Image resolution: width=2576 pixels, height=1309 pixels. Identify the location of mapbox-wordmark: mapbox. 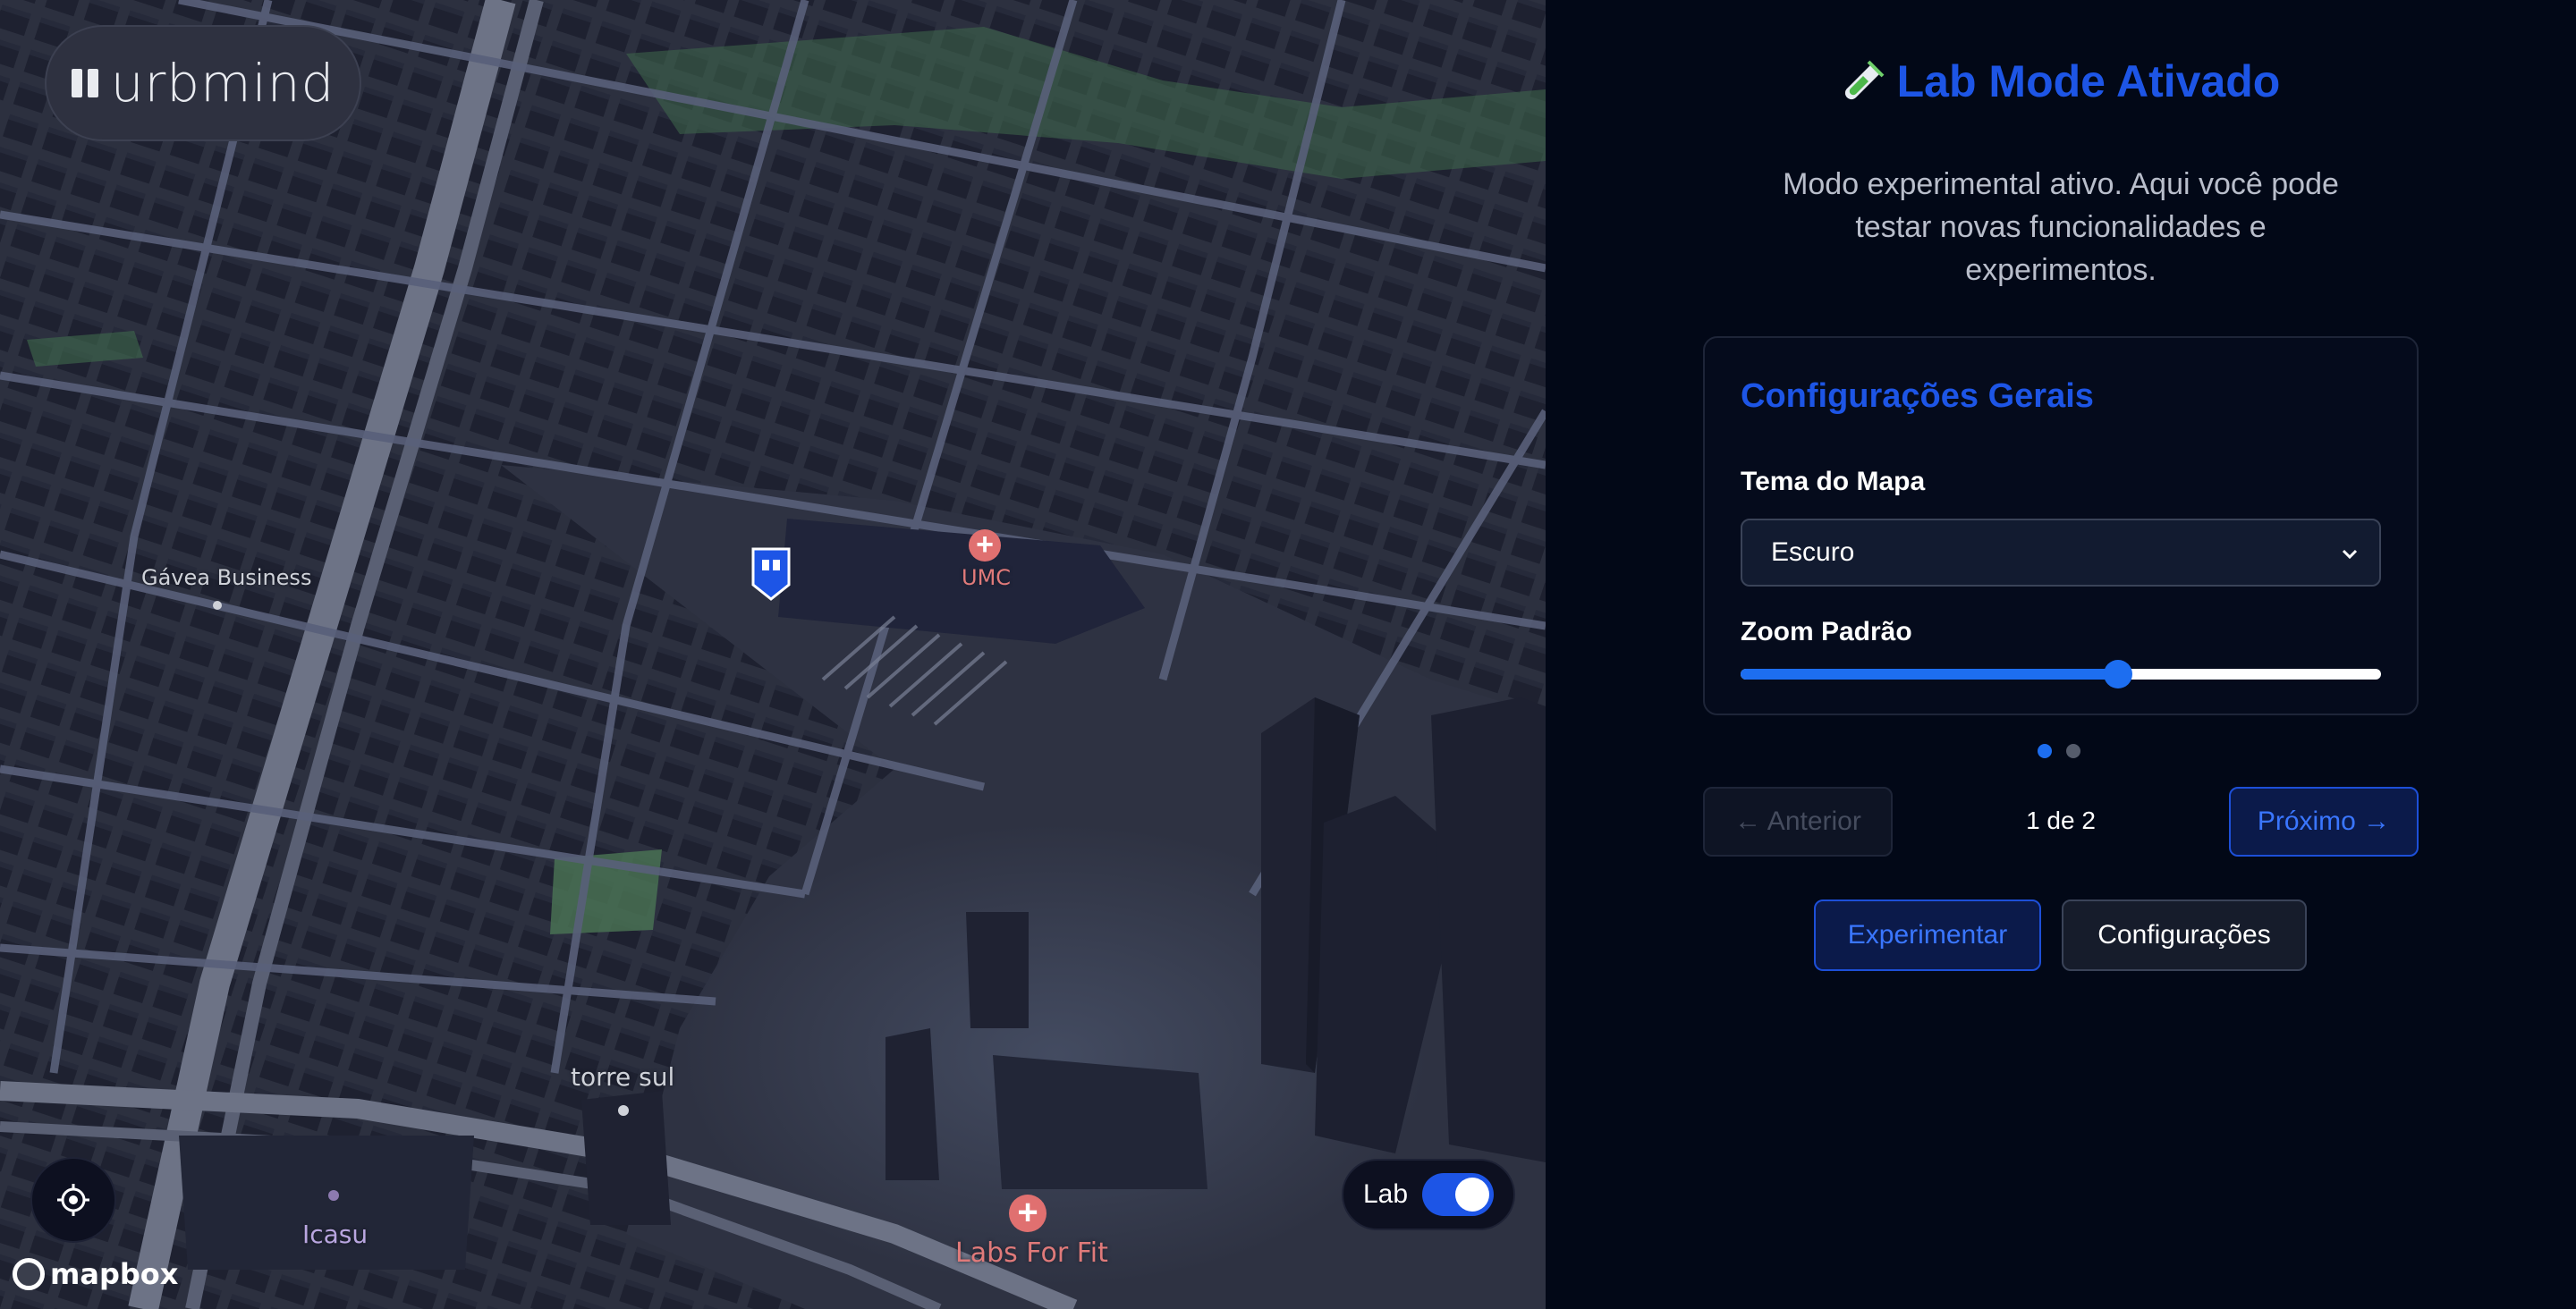
(114, 1274).